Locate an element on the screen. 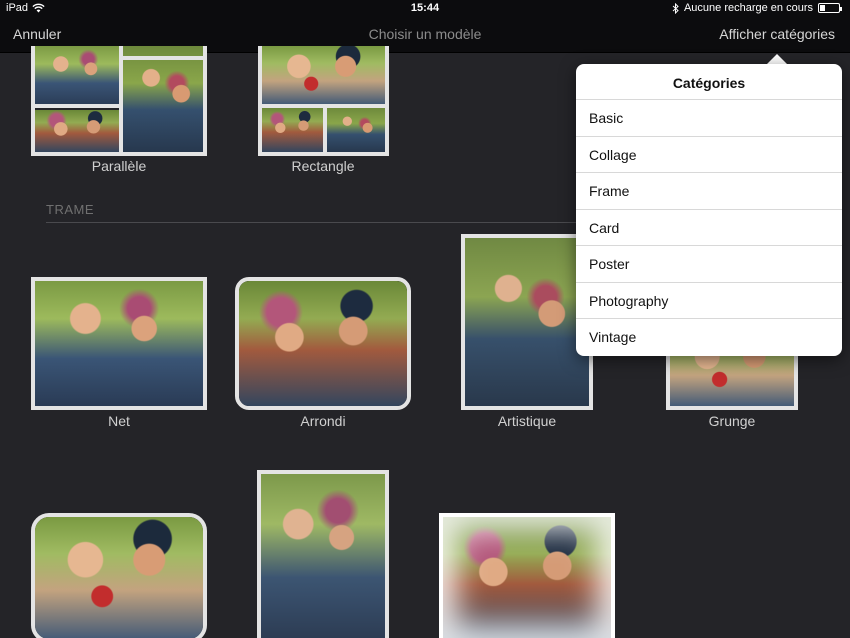  template-label: Grunge is located at coordinates (732, 421).